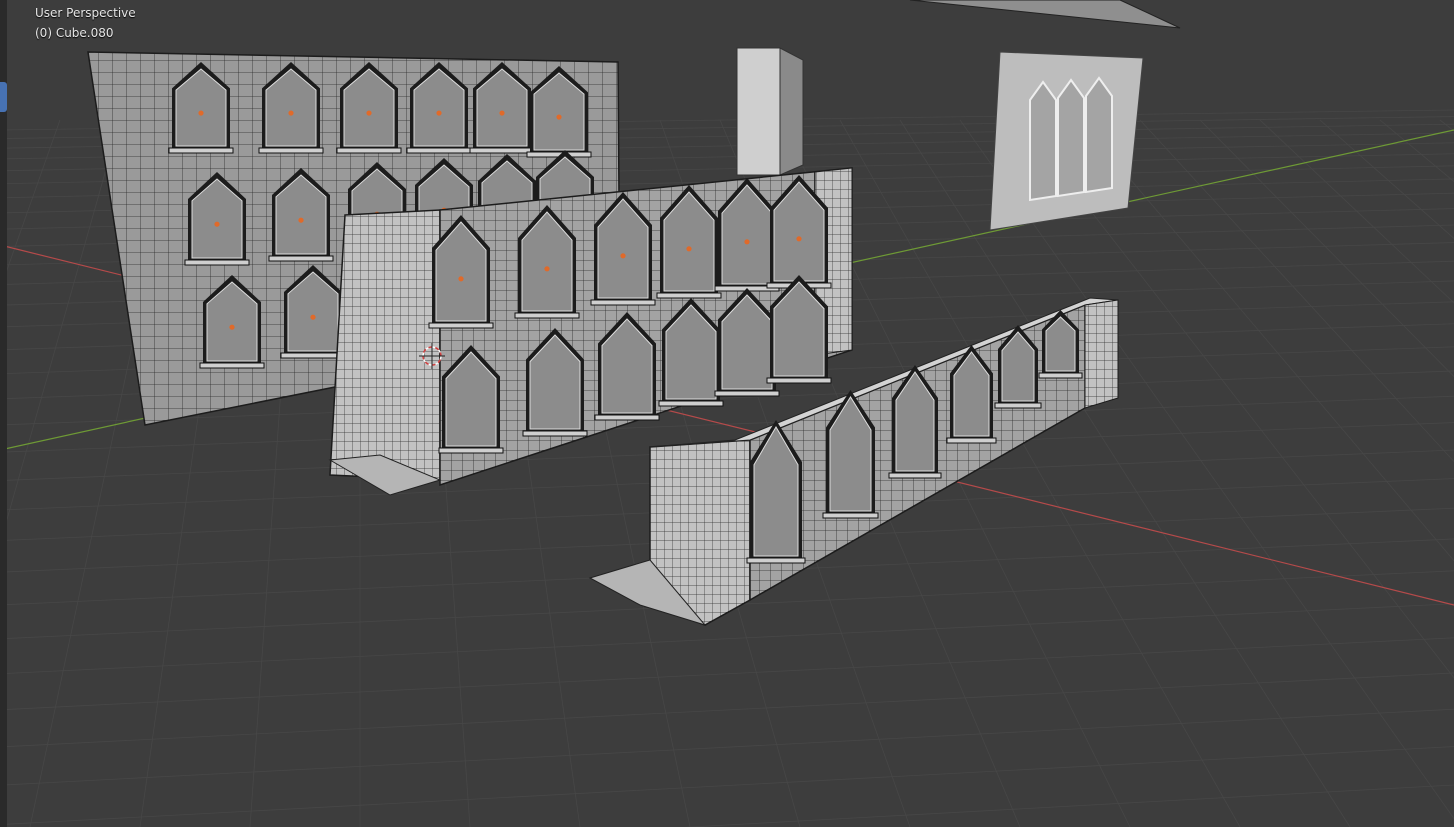 The height and width of the screenshot is (827, 1454). Describe the element at coordinates (770, 111) in the screenshot. I see `pillar-object` at that location.